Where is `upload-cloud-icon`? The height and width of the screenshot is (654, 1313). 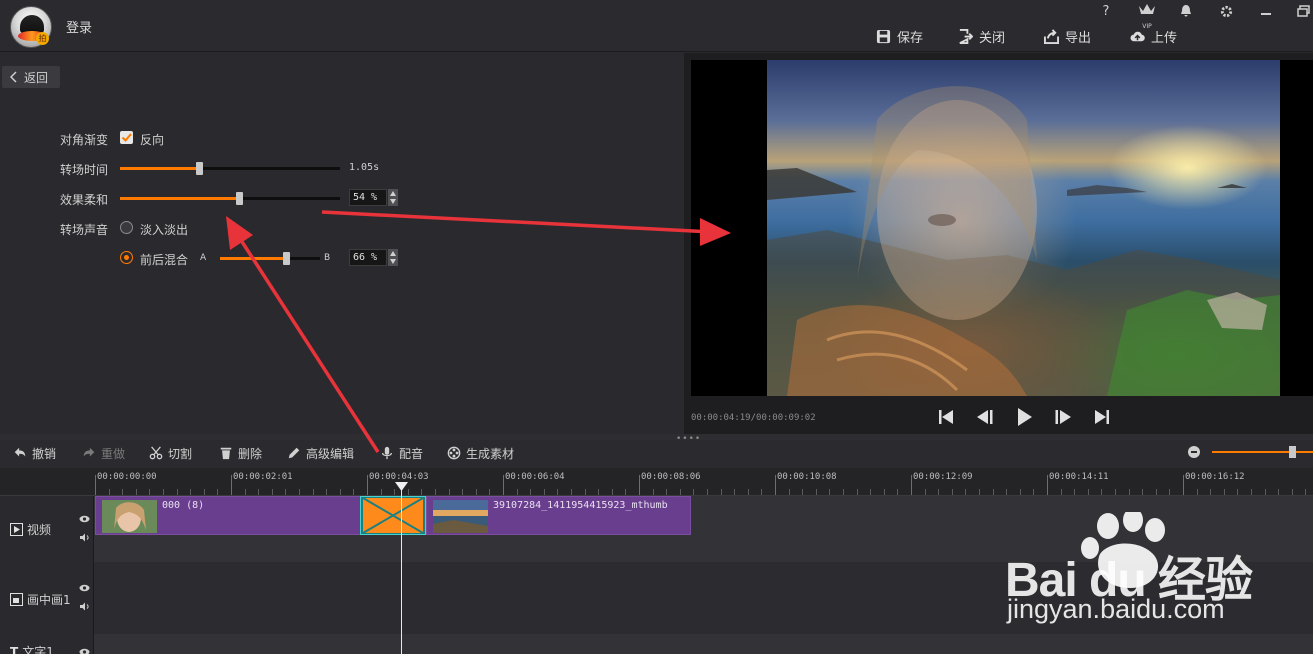 upload-cloud-icon is located at coordinates (1137, 36).